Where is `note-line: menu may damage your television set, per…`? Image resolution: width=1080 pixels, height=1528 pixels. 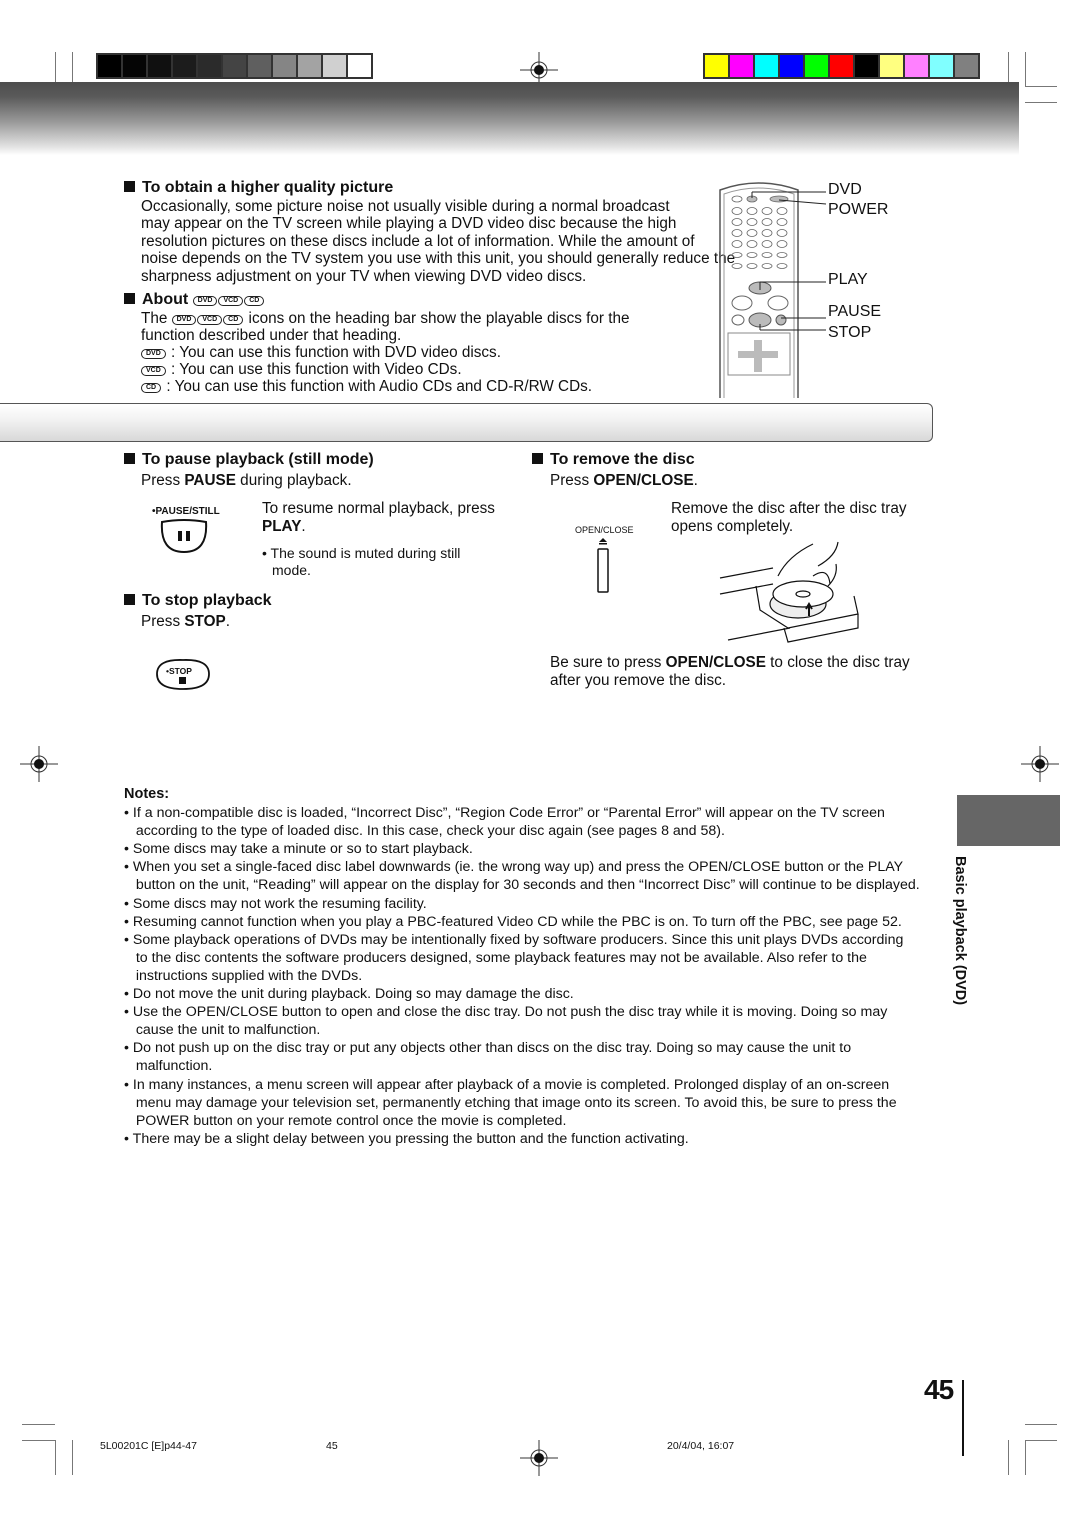
note-line: menu may damage your television set, per… is located at coordinates (510, 1102).